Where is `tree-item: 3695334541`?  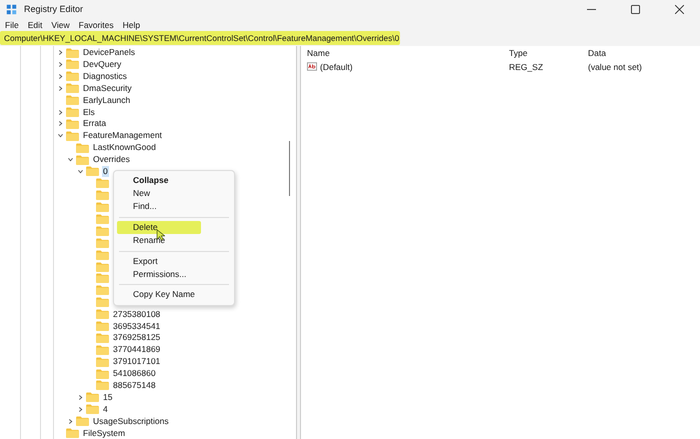
tree-item: 3695334541 is located at coordinates (137, 326).